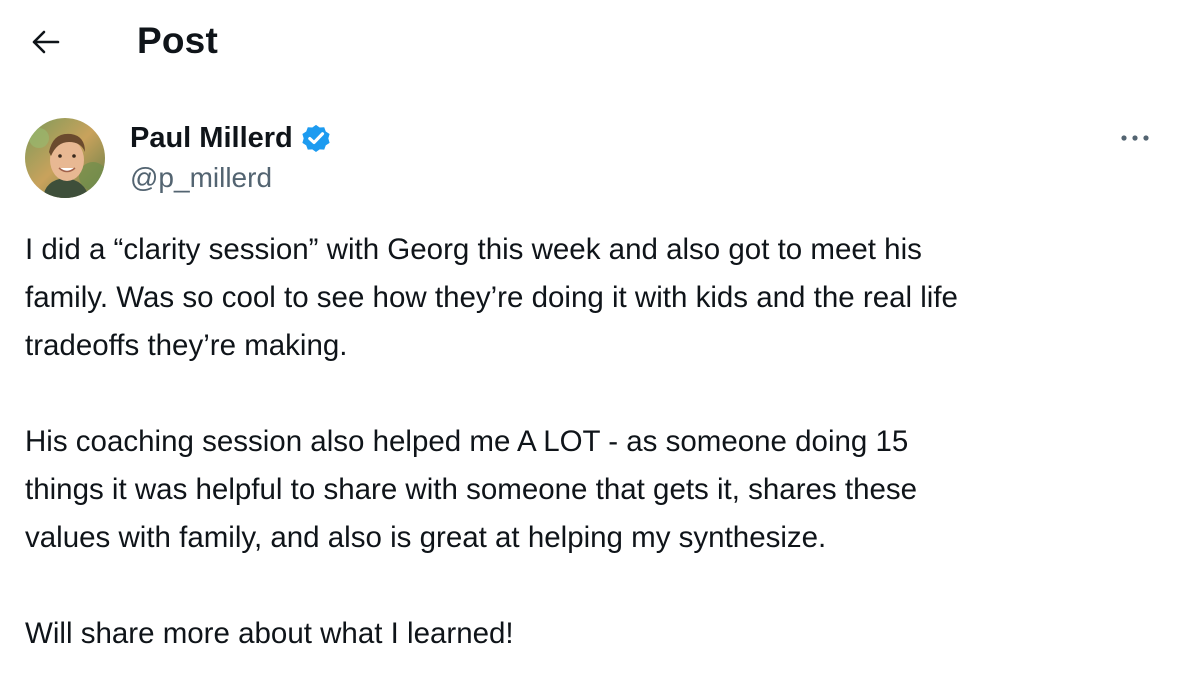  What do you see at coordinates (593, 42) in the screenshot?
I see `header: Post` at bounding box center [593, 42].